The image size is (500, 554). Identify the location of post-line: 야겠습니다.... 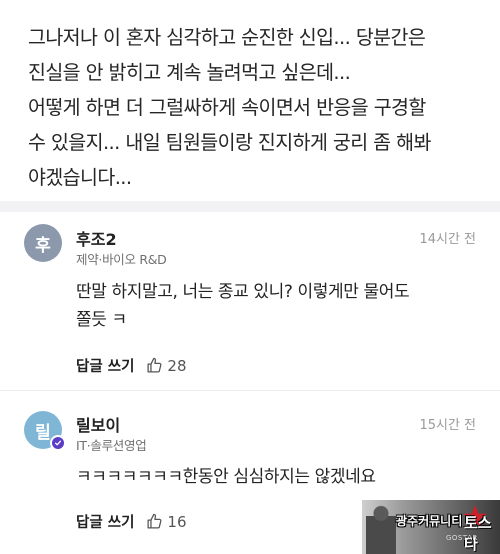
(80, 177).